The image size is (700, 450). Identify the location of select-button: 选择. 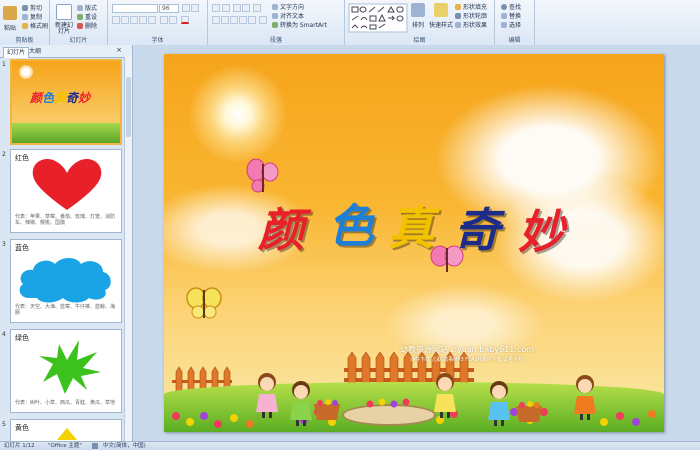
(511, 24).